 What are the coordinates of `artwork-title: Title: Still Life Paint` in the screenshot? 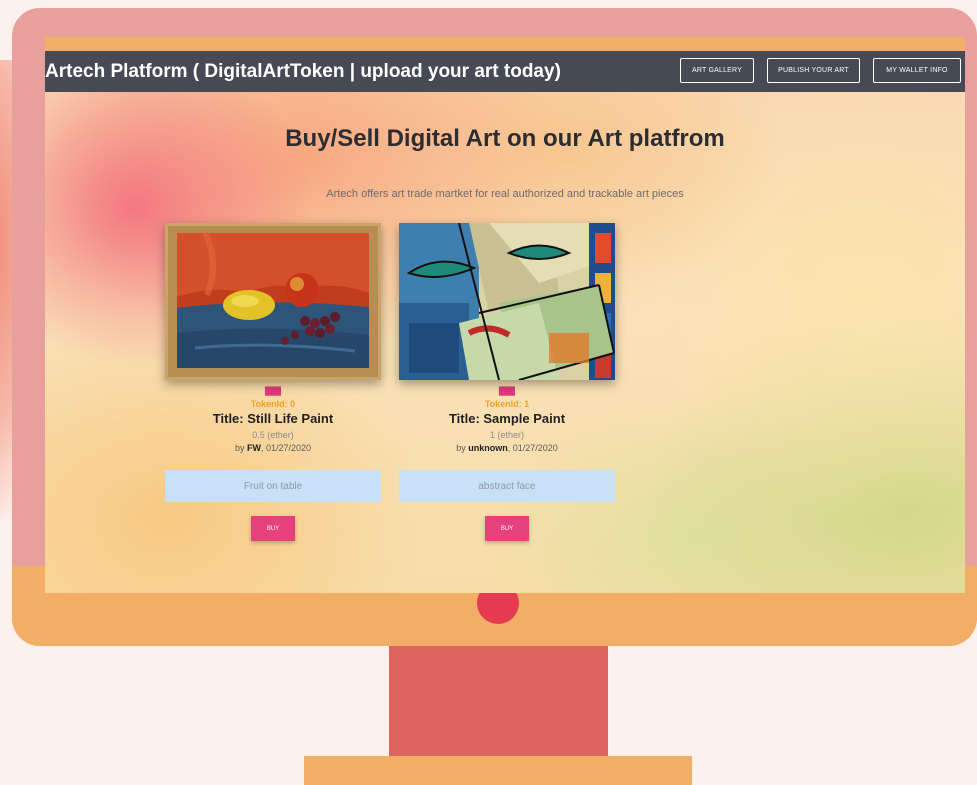 It's located at (273, 418).